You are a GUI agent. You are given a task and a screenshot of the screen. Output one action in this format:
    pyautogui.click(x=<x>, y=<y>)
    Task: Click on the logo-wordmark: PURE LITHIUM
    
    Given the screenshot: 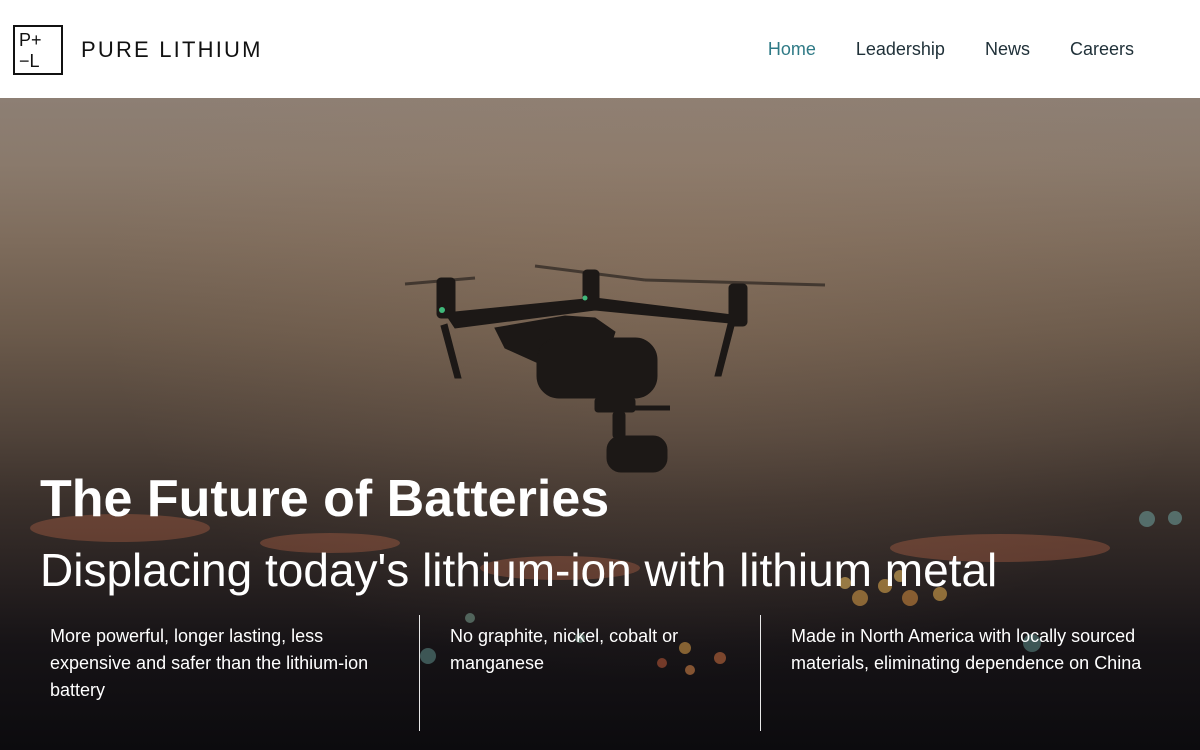 What is the action you would take?
    pyautogui.click(x=172, y=49)
    